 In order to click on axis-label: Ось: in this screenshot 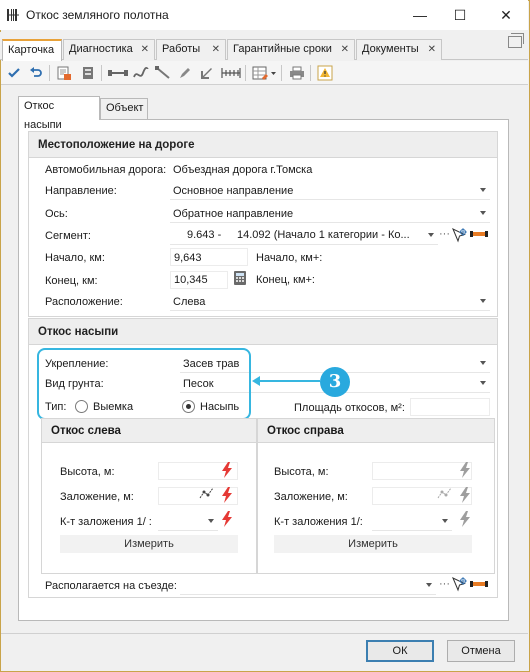, I will do `click(56, 214)`.